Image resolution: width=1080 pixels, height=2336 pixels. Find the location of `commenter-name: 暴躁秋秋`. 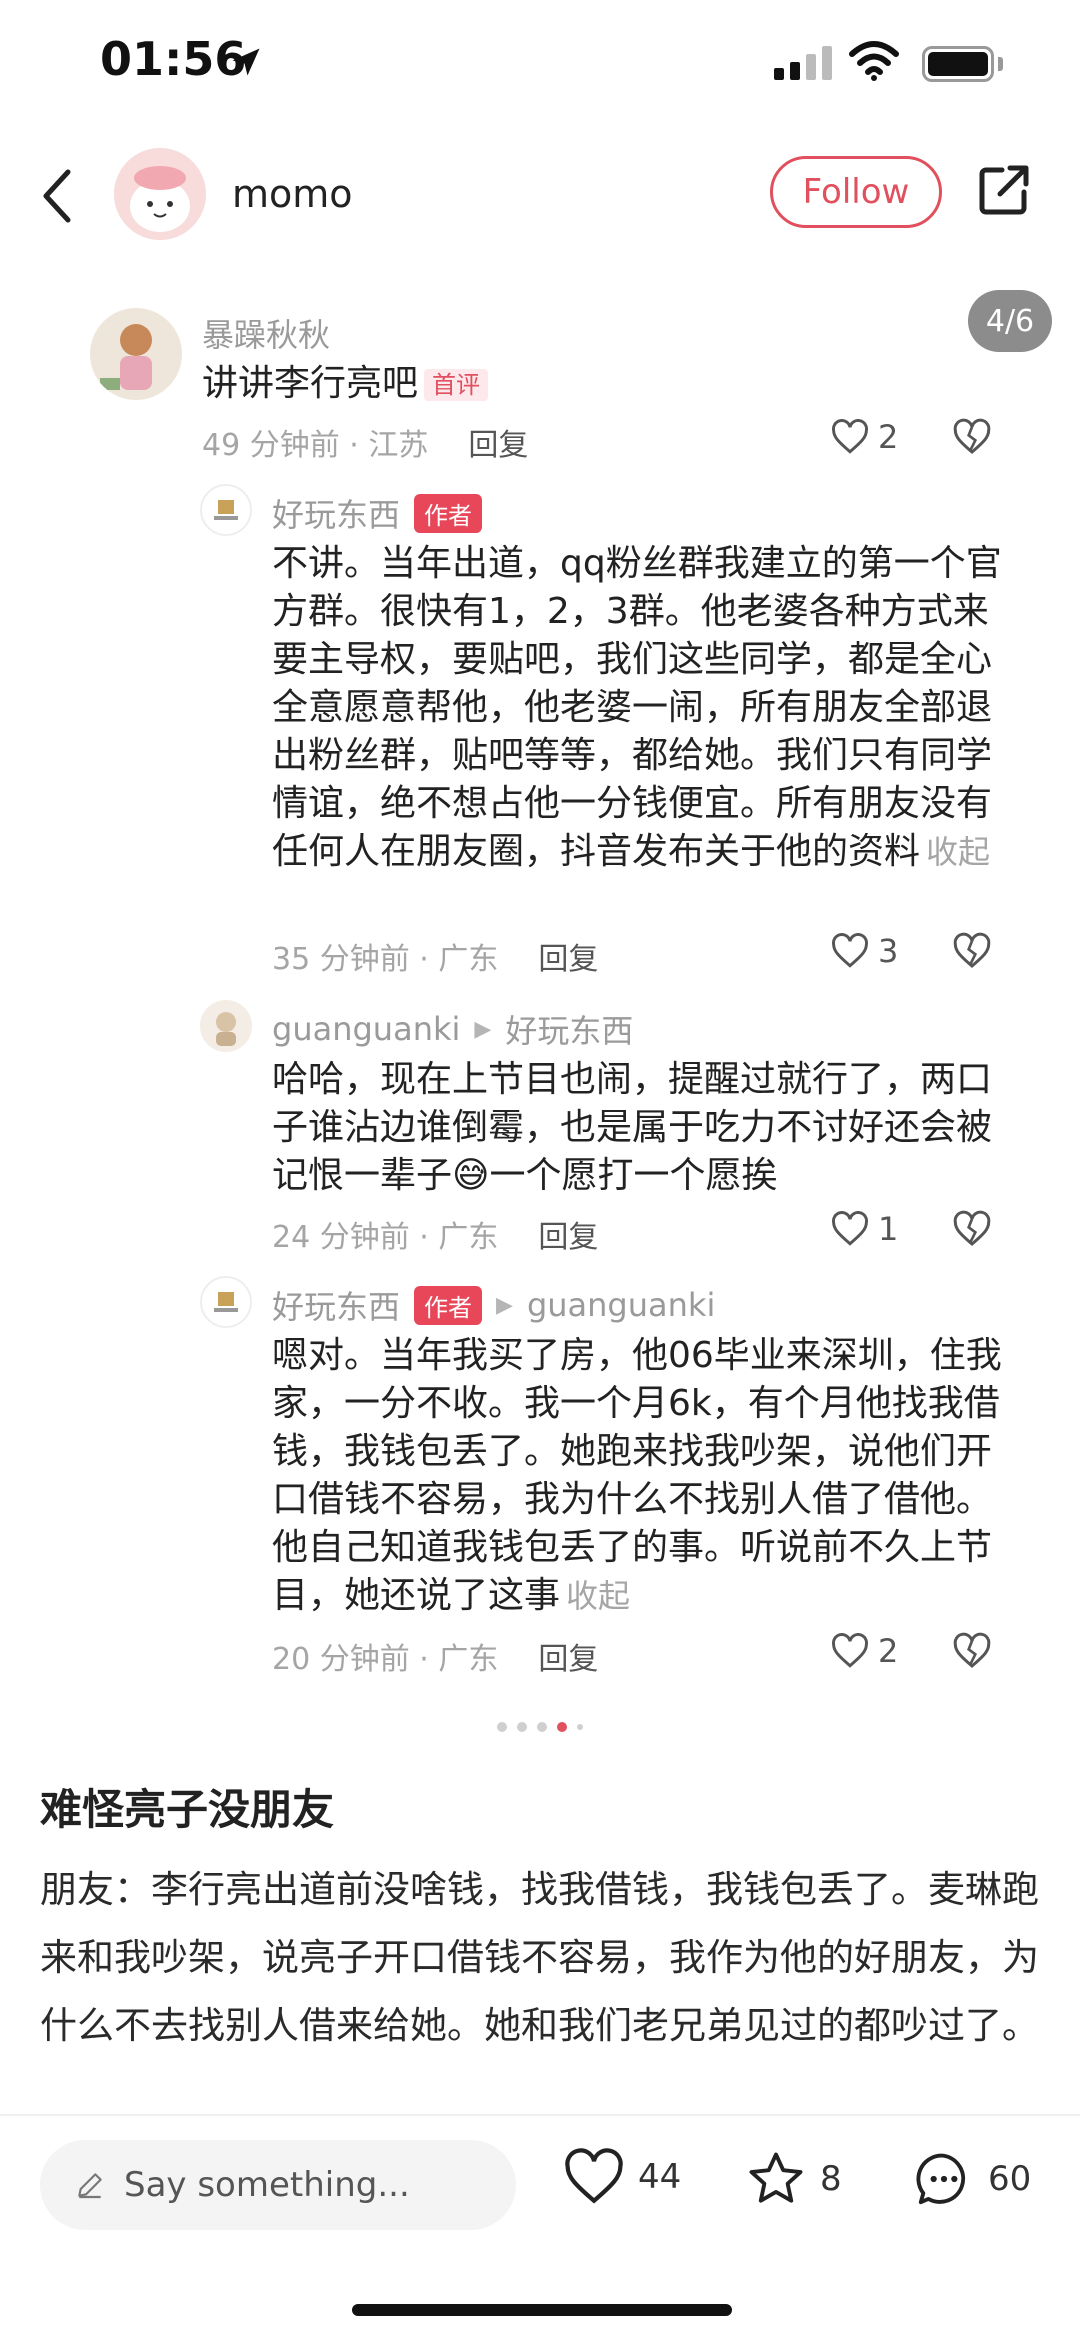

commenter-name: 暴躁秋秋 is located at coordinates (266, 333).